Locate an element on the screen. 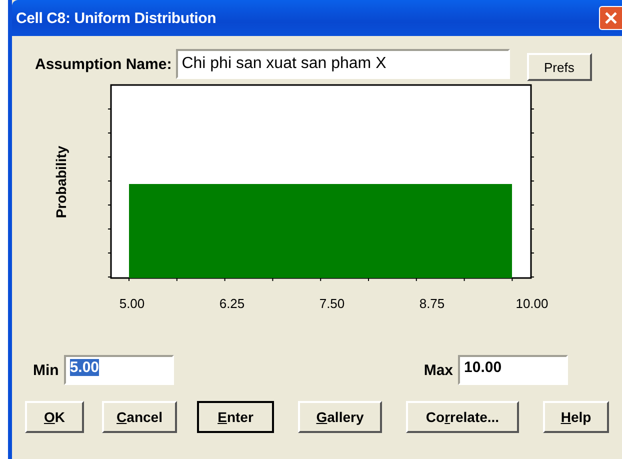  min-label: Min is located at coordinates (46, 370).